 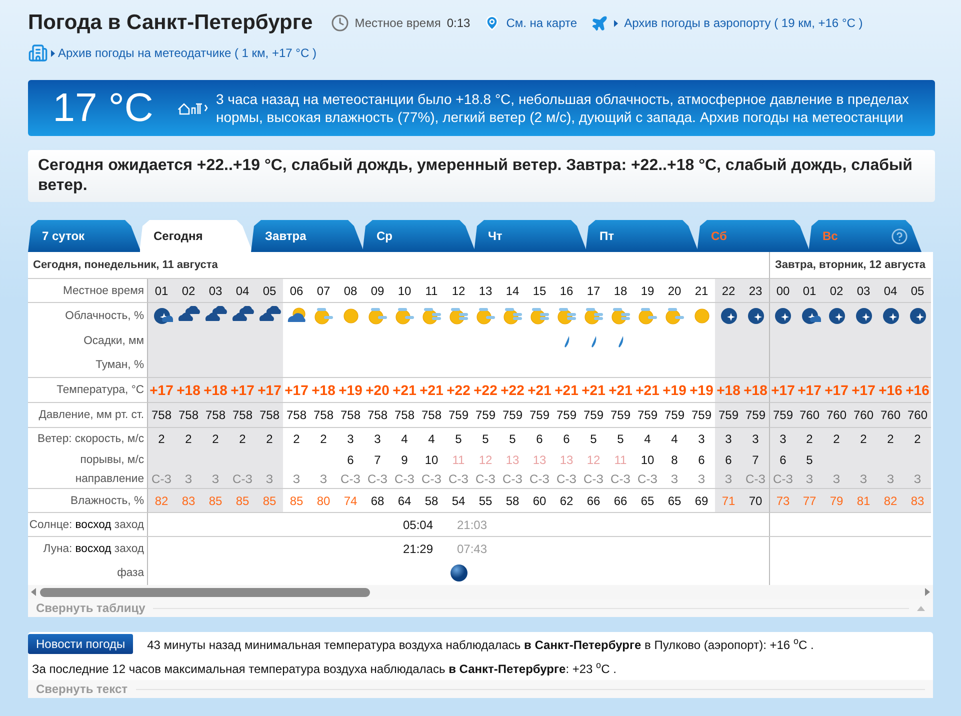 What do you see at coordinates (377, 501) in the screenshot?
I see `table-cell: 68` at bounding box center [377, 501].